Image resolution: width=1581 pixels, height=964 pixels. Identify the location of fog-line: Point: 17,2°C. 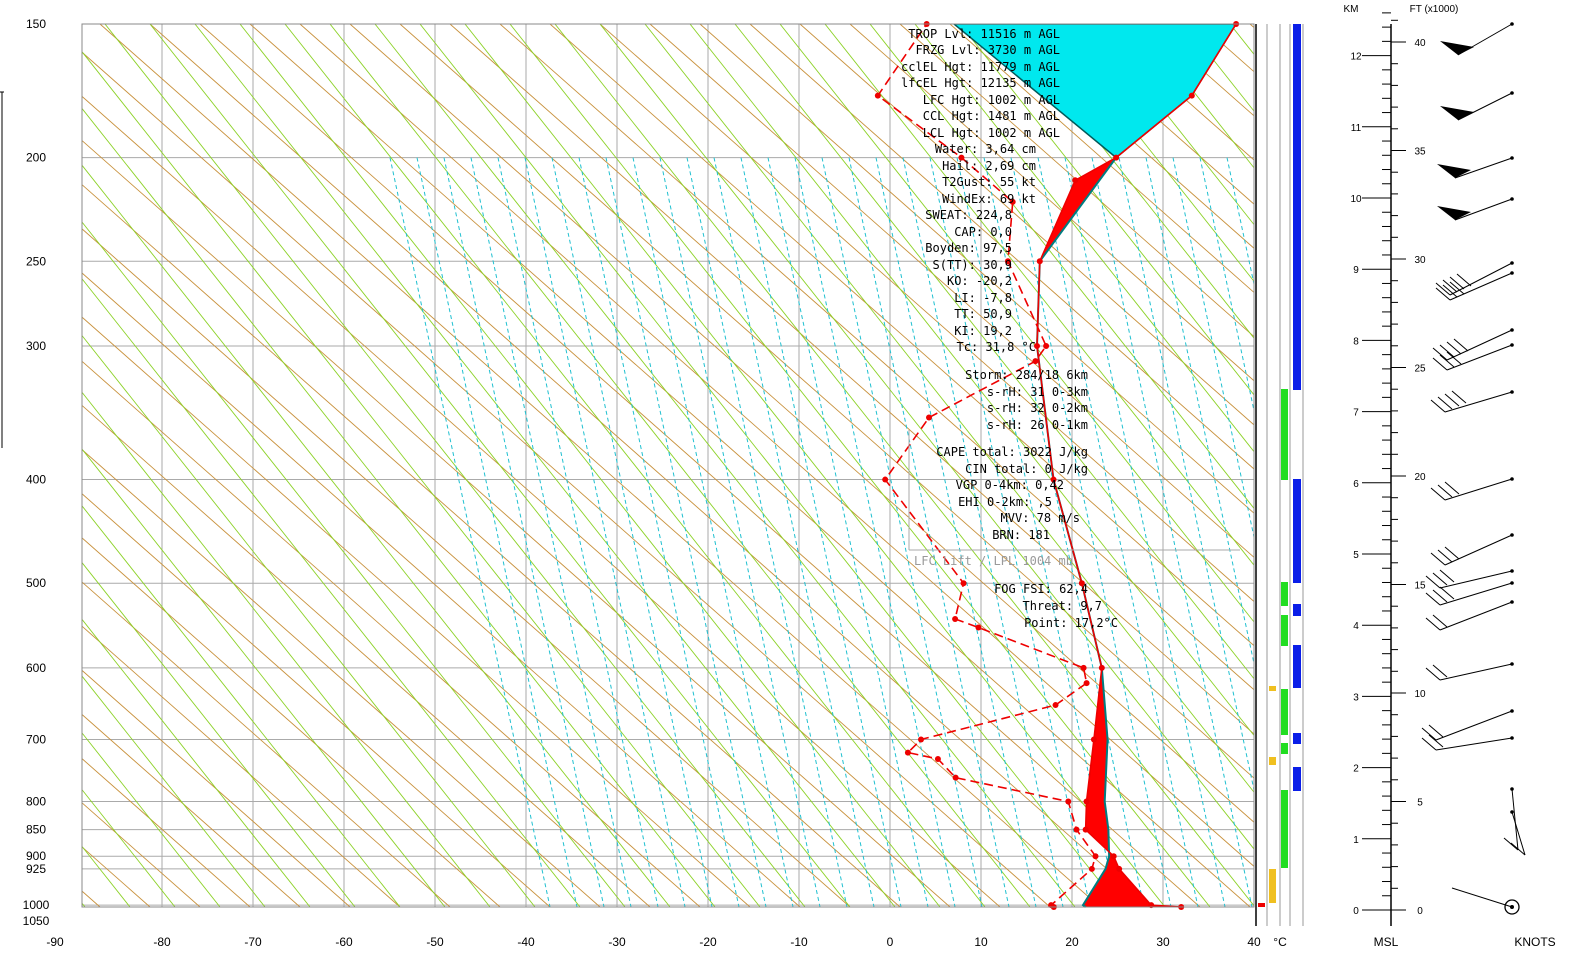
(1071, 623).